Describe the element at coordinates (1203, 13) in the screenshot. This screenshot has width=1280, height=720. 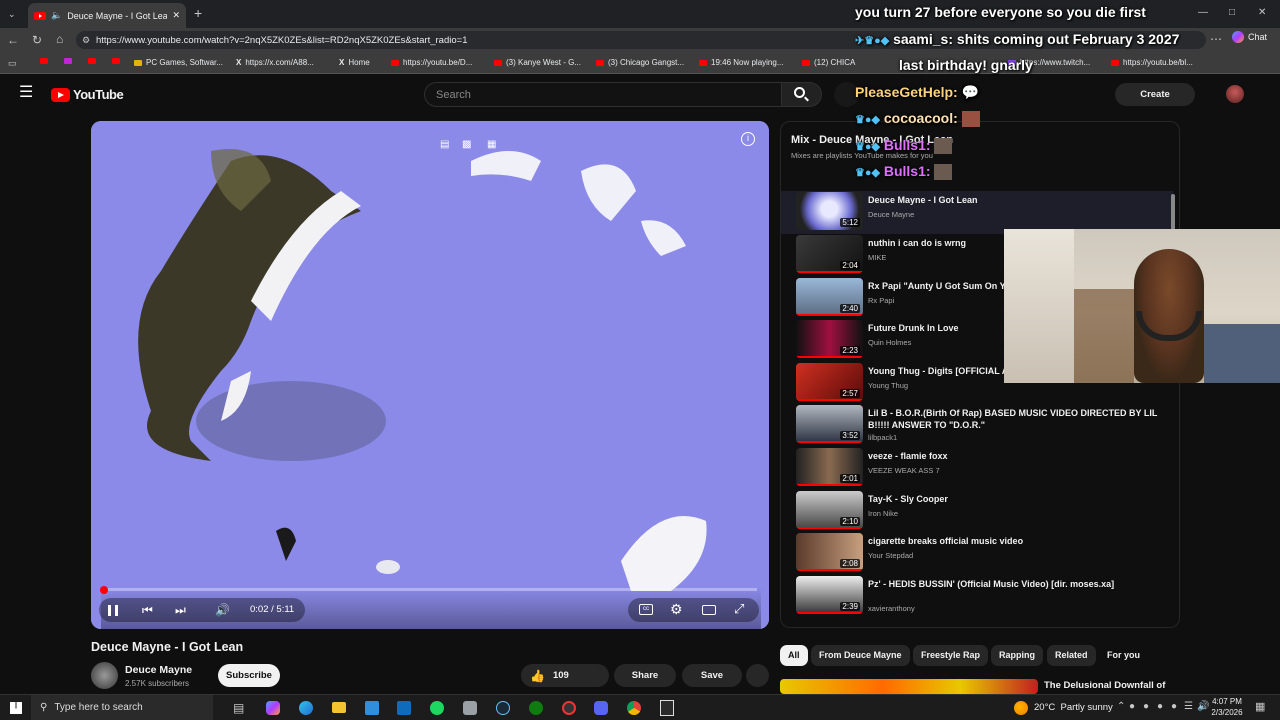
I see `minimize-icon: —` at that location.